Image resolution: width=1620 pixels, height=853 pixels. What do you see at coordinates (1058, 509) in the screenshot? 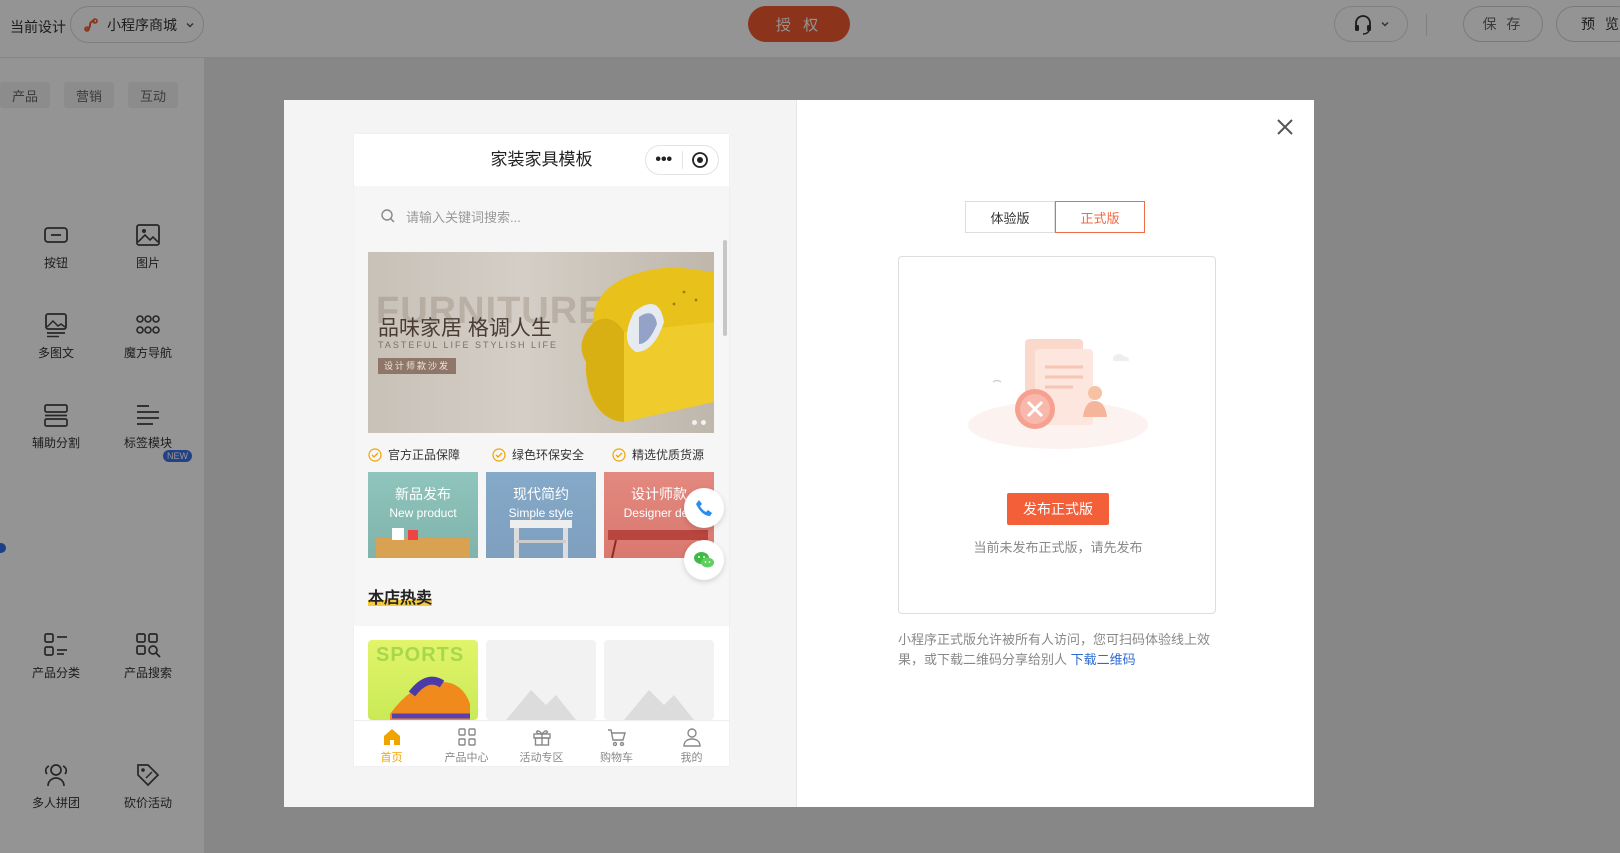
I see `publish-release-button: 发布正式版` at bounding box center [1058, 509].